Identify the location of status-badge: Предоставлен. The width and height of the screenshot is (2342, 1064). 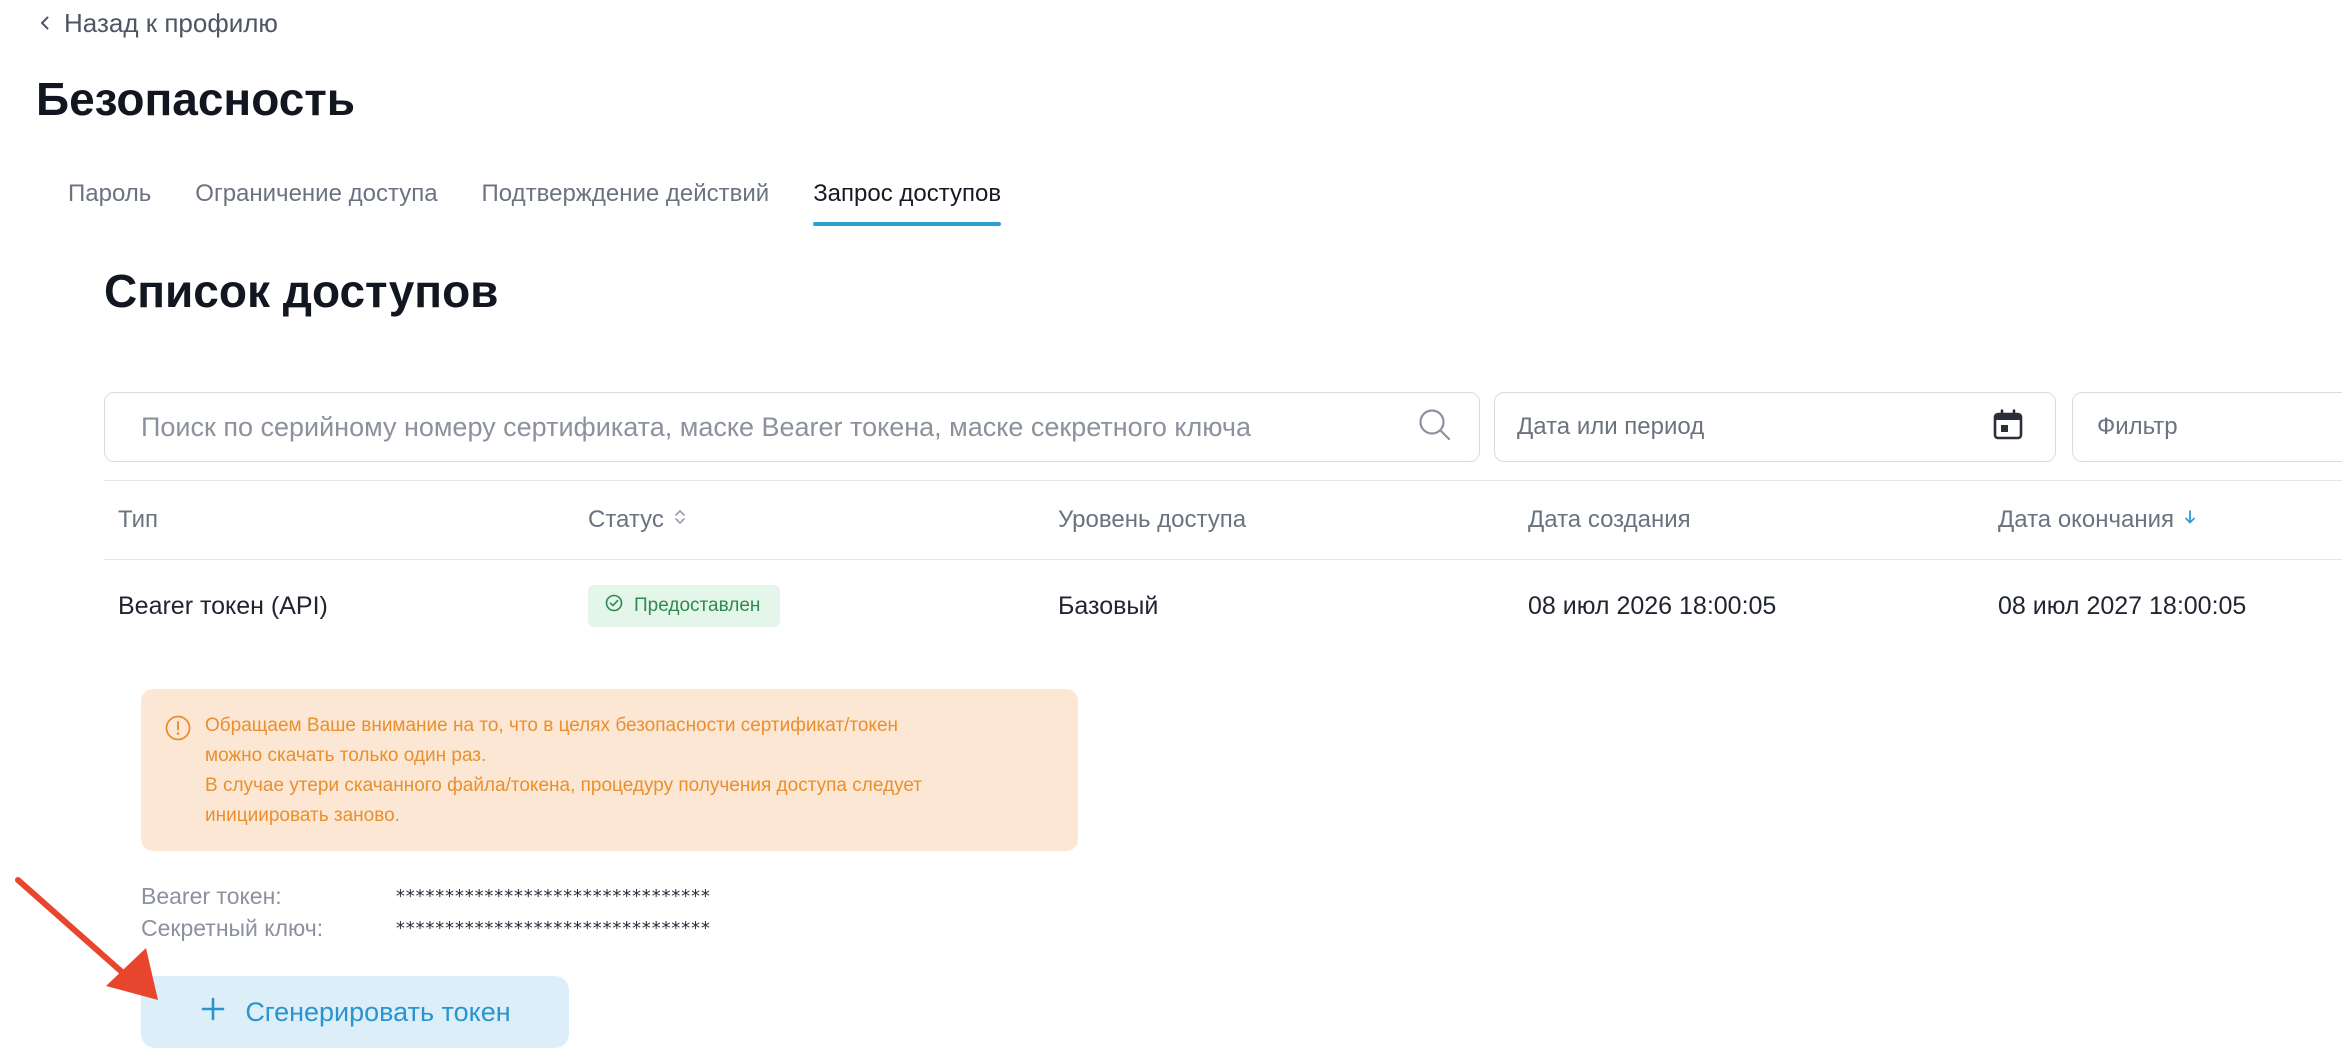
(684, 606).